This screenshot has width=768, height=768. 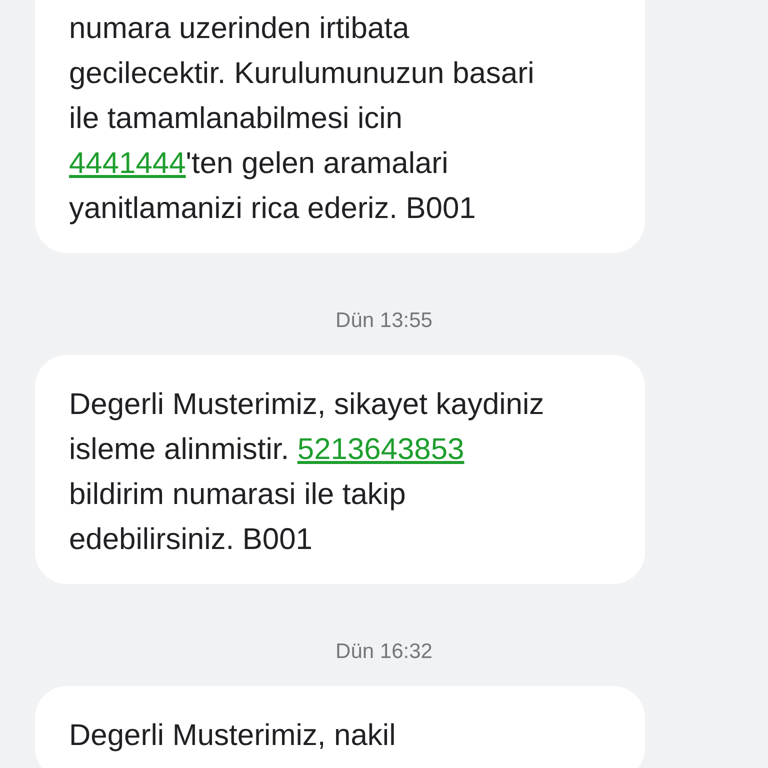 I want to click on message-text: Degerli Musterimiz, nakil, so click(x=233, y=736).